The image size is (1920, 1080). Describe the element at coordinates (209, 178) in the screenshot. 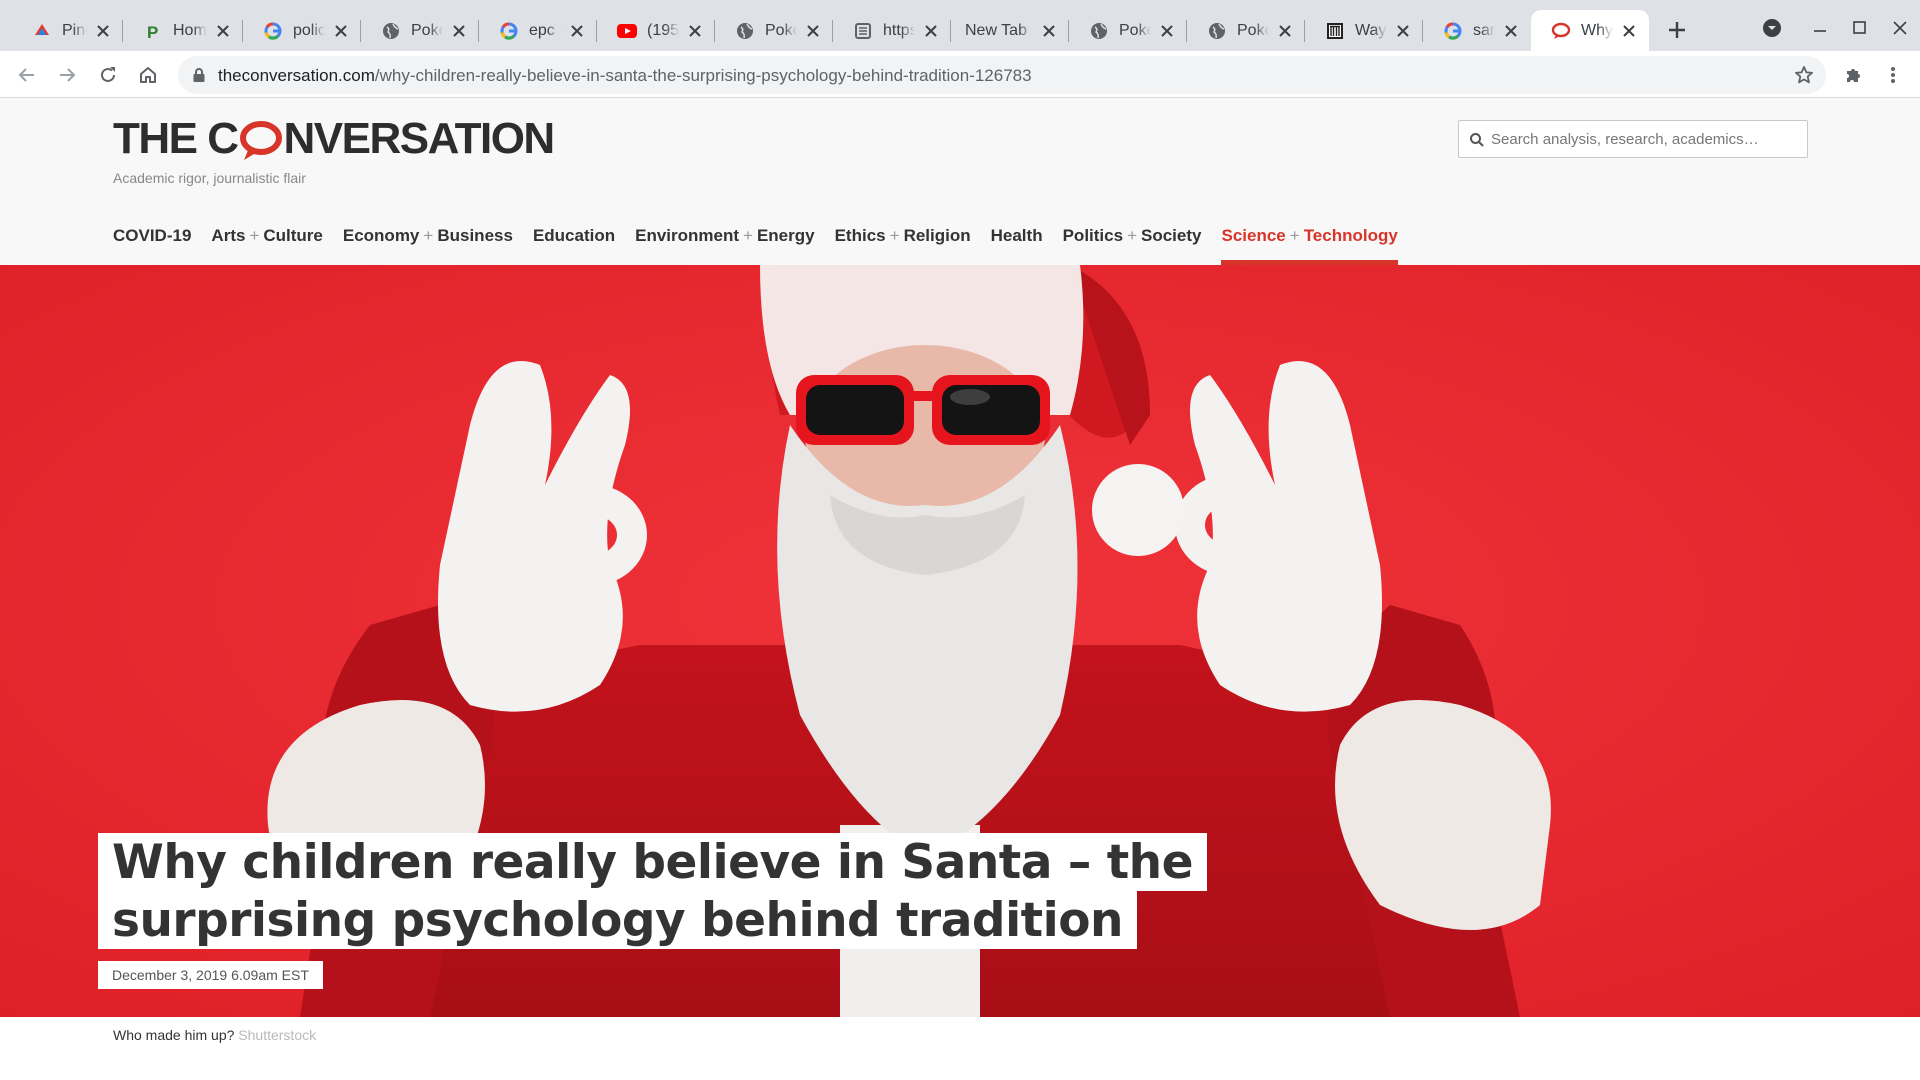

I see `site-tagline: Academic rigor, journalistic flair` at that location.